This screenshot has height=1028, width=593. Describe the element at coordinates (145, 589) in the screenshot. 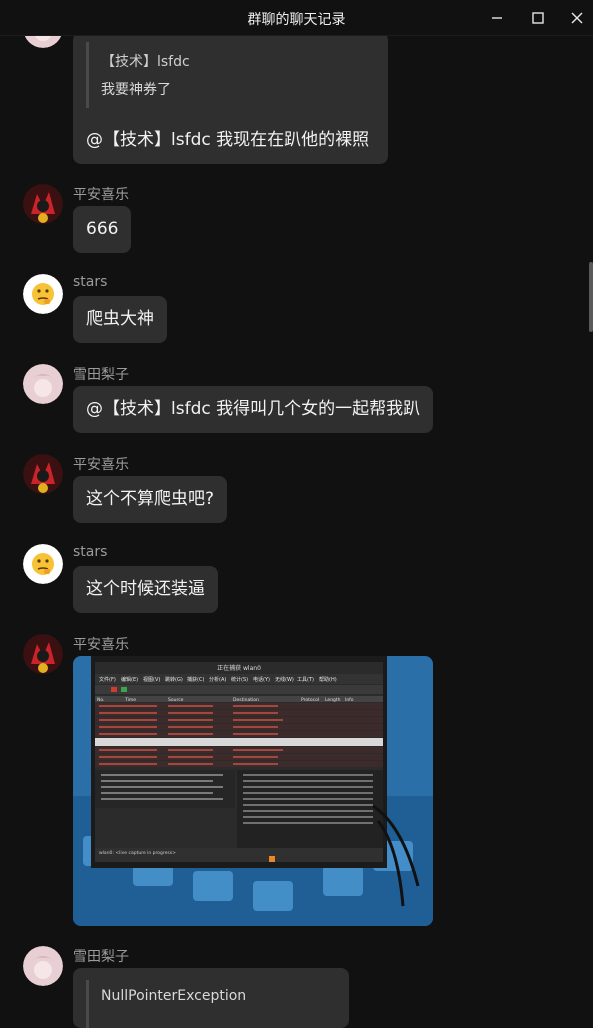

I see `message-bubble: 这个时候还装逼` at that location.